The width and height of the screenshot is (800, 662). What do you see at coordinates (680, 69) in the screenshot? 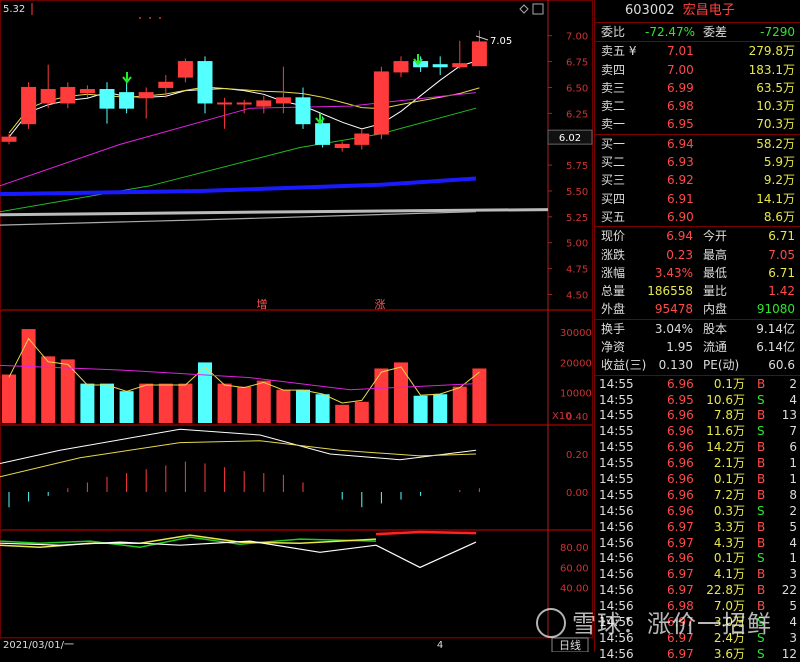
I see `ask-price: 7.00` at bounding box center [680, 69].